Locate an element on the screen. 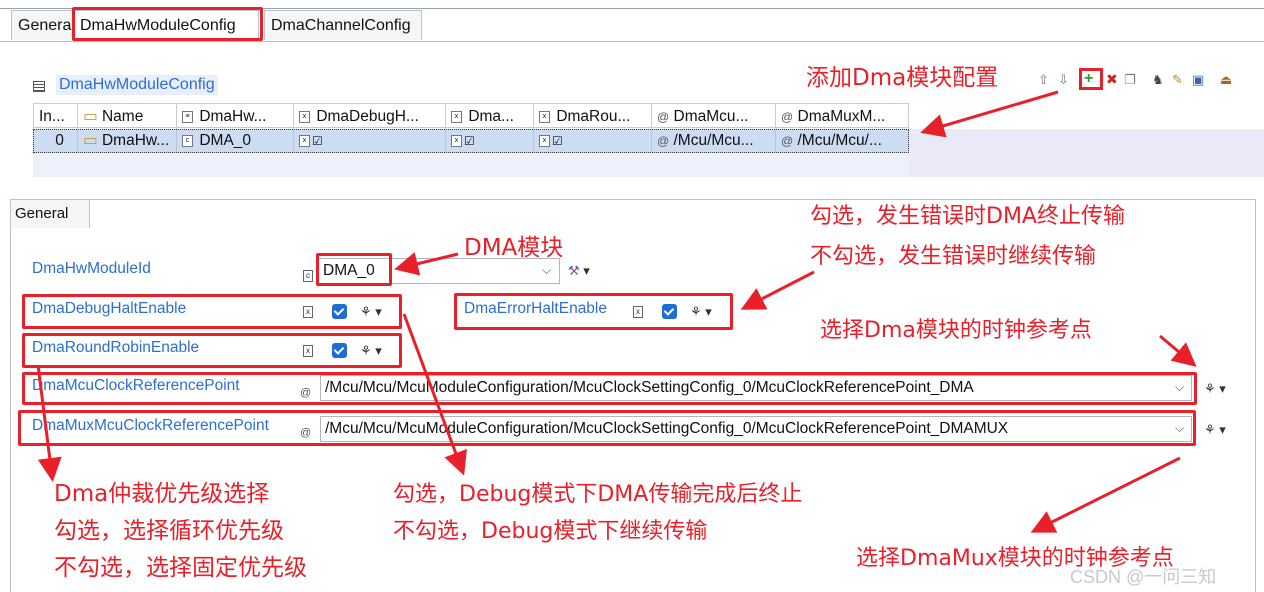 The height and width of the screenshot is (592, 1264). arrow-mux-clock-ref is located at coordinates (1105, 494).